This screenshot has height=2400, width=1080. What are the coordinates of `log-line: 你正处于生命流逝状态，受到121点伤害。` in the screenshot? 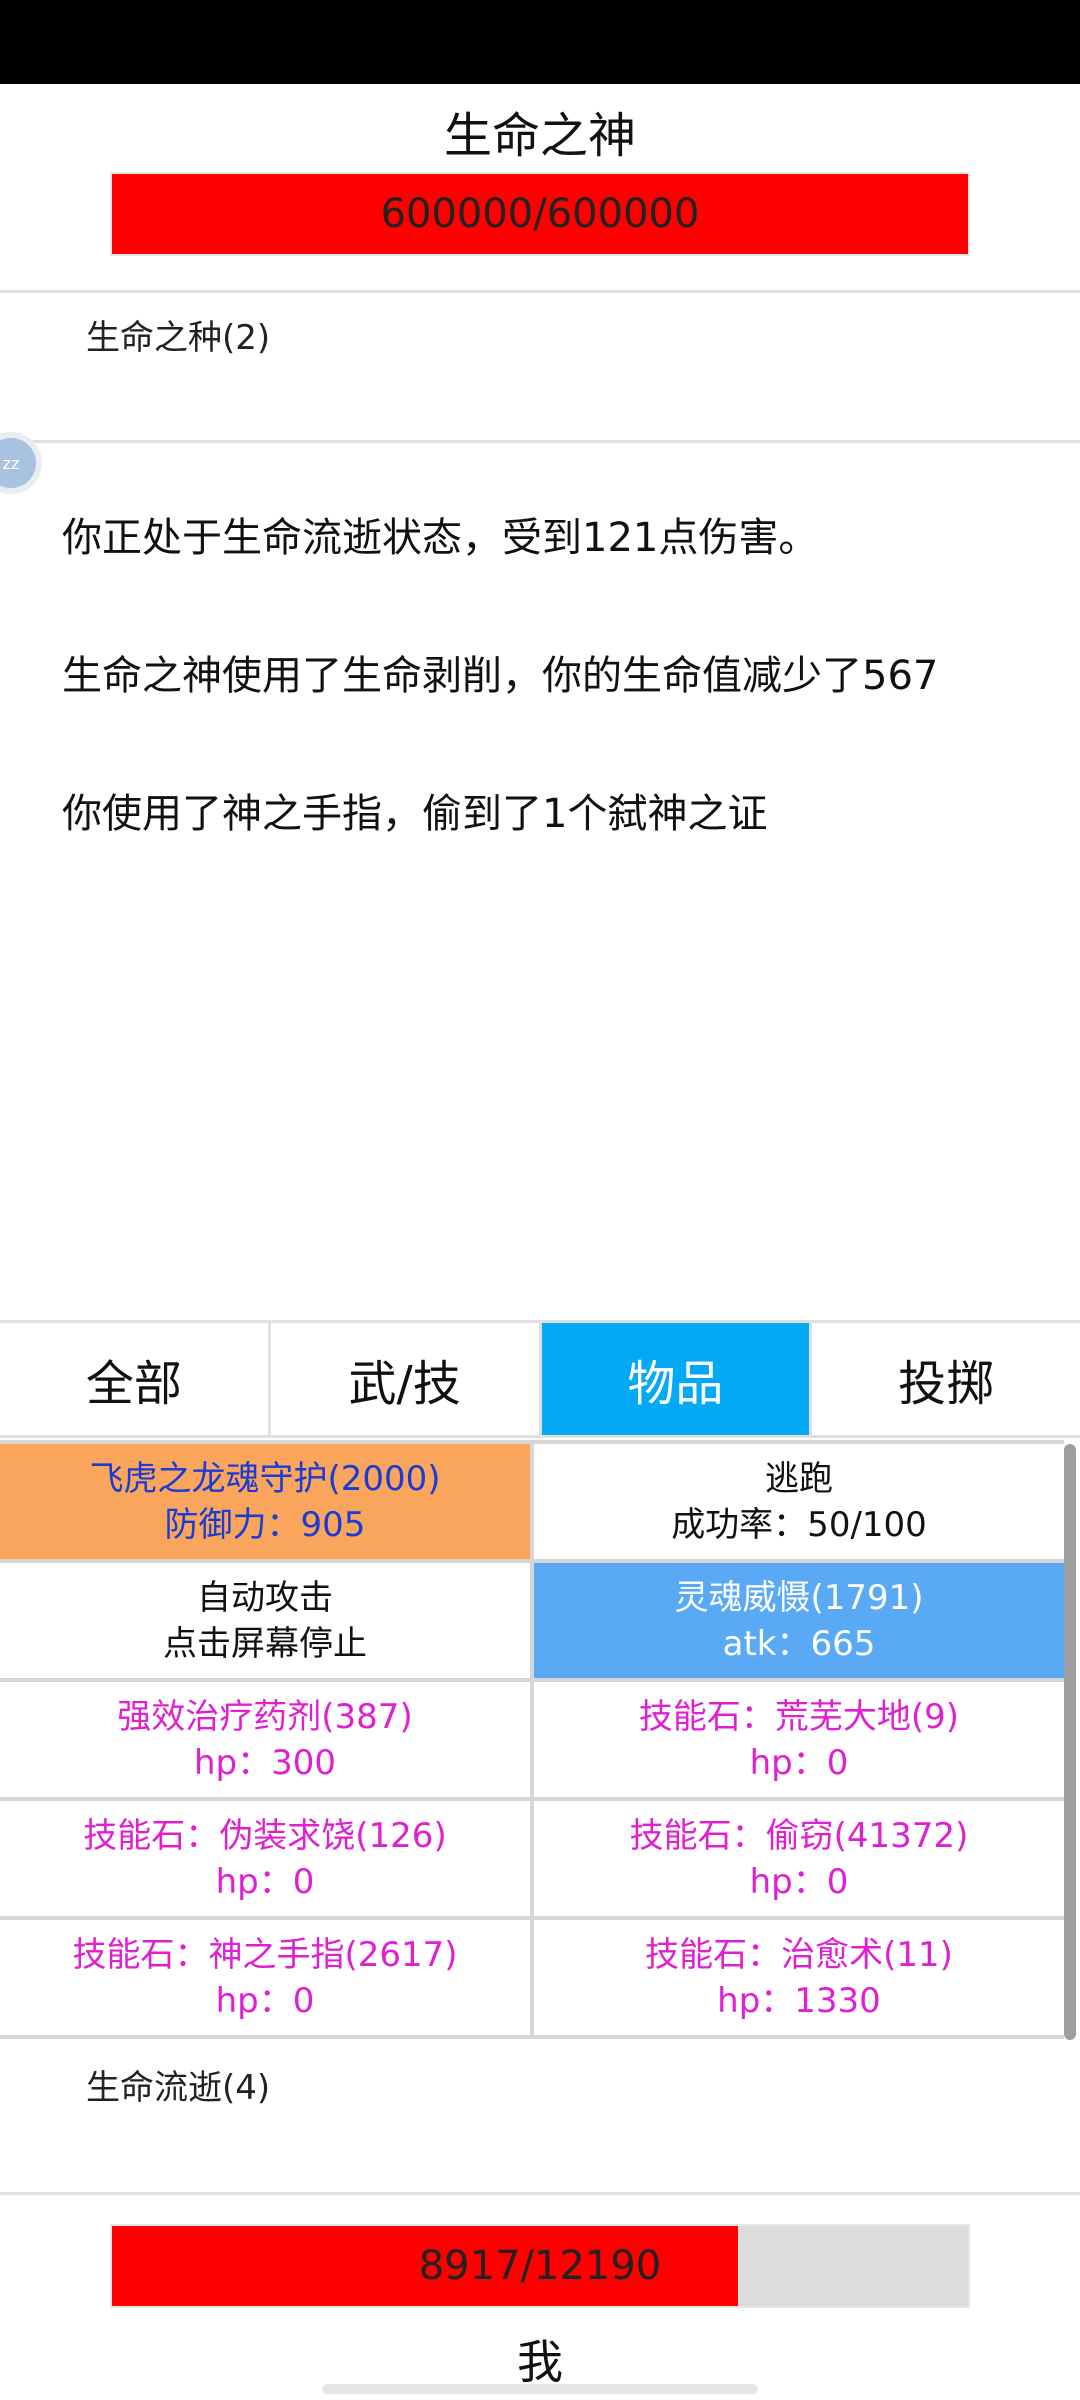 It's located at (440, 538).